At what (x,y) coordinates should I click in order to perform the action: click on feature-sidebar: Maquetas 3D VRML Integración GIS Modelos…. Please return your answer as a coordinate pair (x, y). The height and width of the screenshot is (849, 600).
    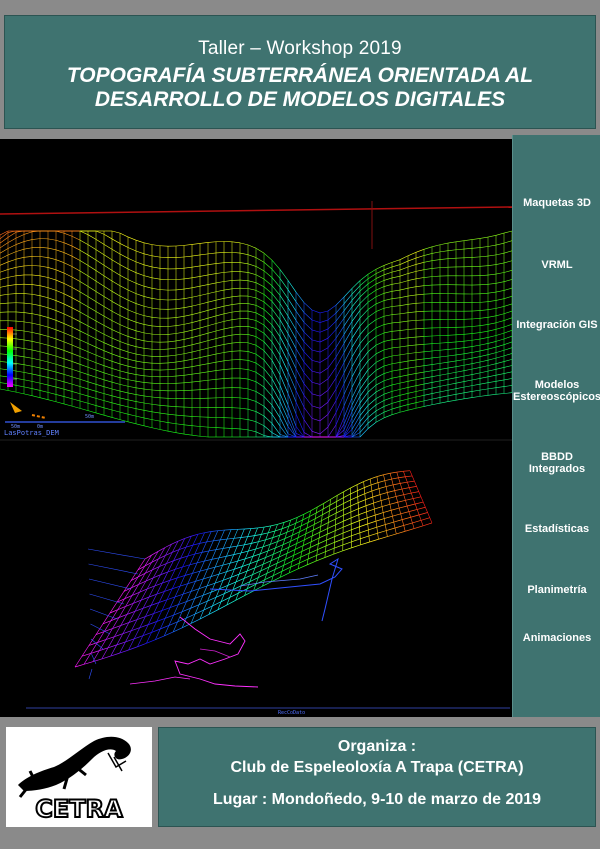
    Looking at the image, I should click on (556, 426).